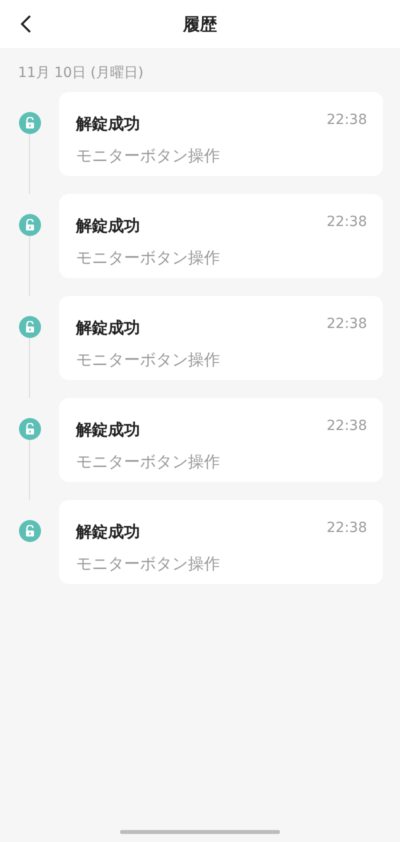 The width and height of the screenshot is (400, 842). What do you see at coordinates (200, 25) in the screenshot?
I see `page-title: 履歴` at bounding box center [200, 25].